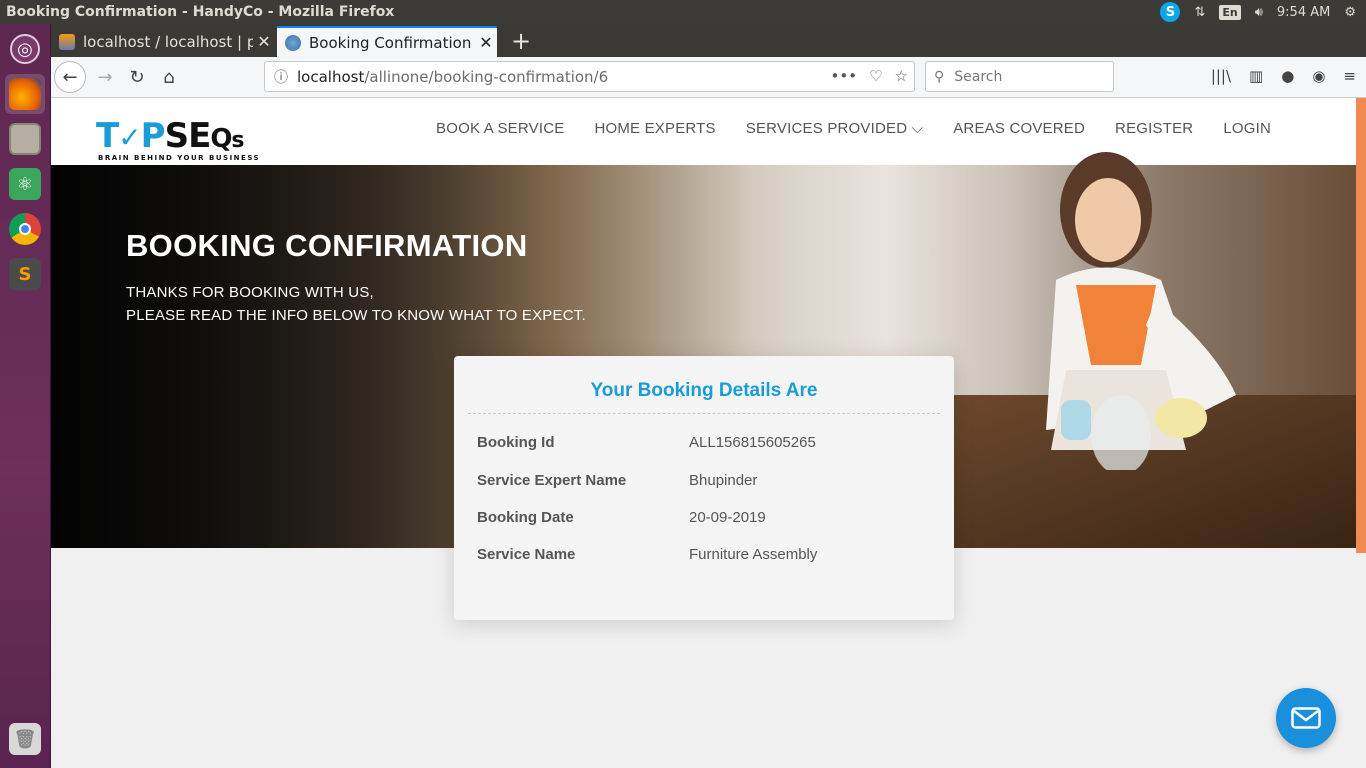  What do you see at coordinates (500, 128) in the screenshot?
I see `menu-book-a-service: BOOK A SERVICE` at bounding box center [500, 128].